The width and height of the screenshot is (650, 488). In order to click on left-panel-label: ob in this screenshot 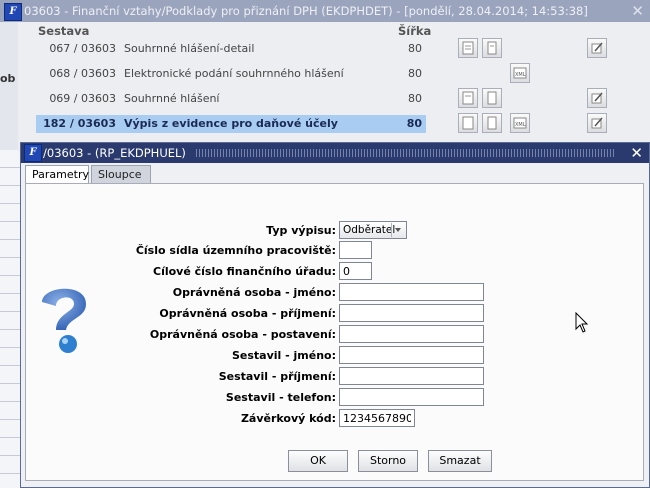, I will do `click(8, 78)`.